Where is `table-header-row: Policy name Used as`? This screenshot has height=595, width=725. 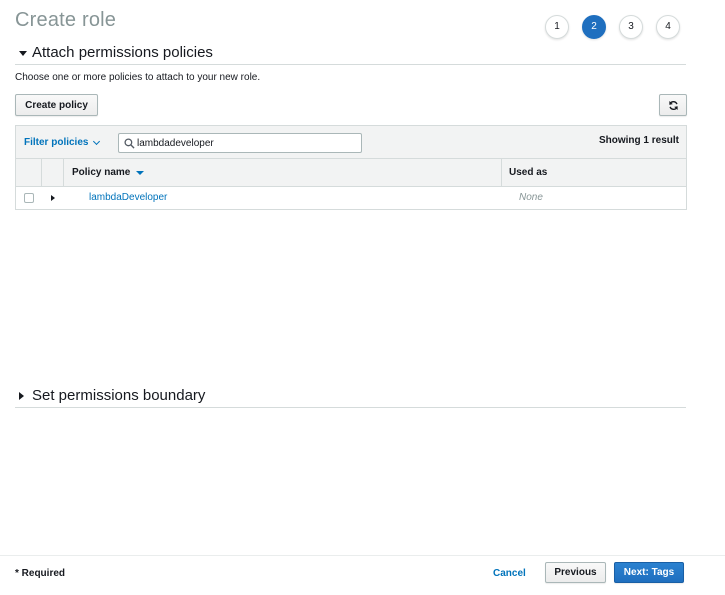
table-header-row: Policy name Used as is located at coordinates (351, 173).